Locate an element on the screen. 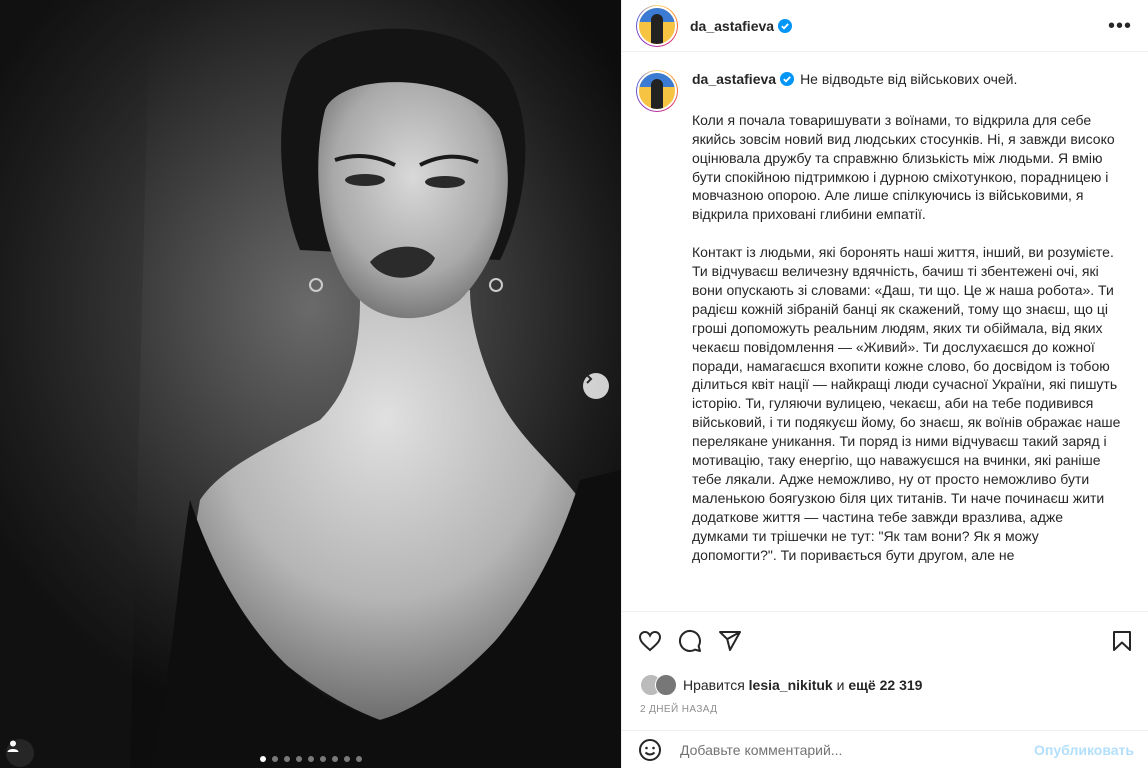  bookmark-icon is located at coordinates (1122, 641).